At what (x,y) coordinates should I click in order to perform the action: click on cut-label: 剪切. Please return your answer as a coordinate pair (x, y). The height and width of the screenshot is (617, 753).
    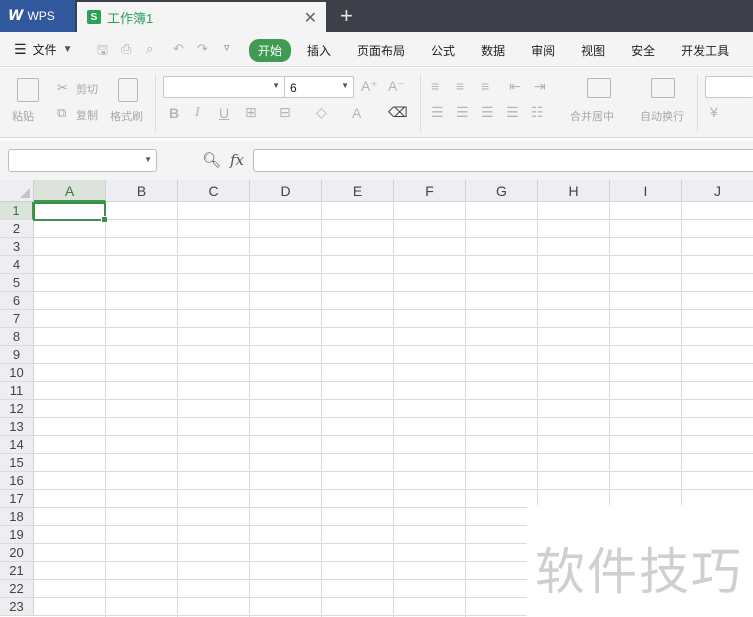
    Looking at the image, I should click on (87, 89).